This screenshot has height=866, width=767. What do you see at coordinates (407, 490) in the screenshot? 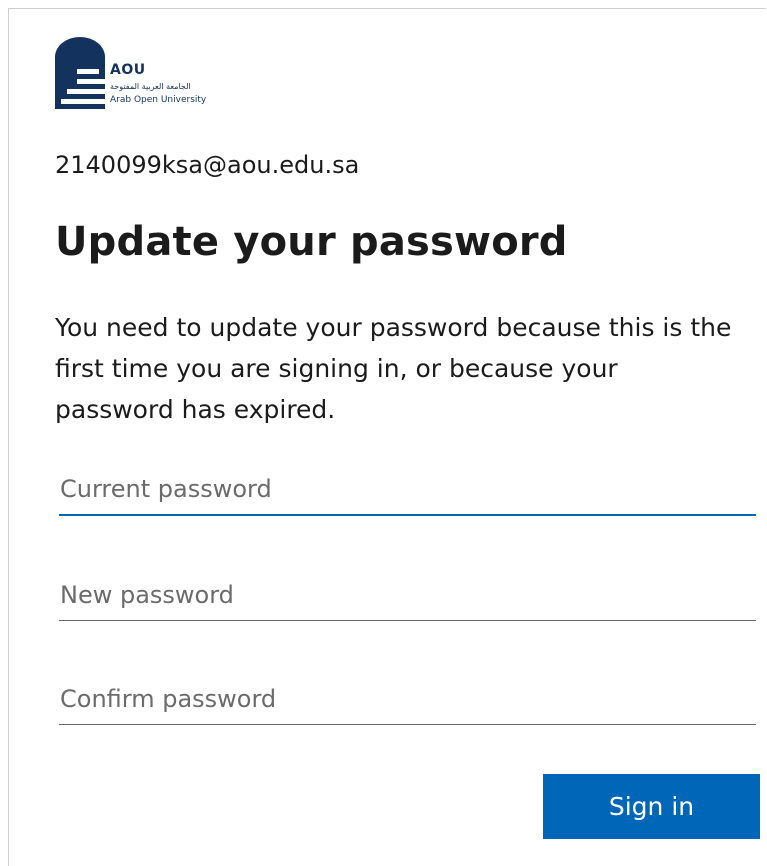
I see `current-password-input` at bounding box center [407, 490].